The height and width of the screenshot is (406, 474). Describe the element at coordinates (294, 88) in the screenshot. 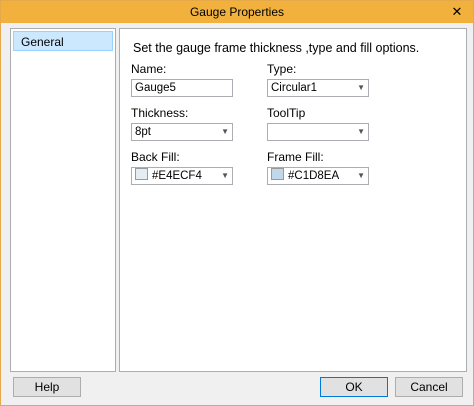

I see `type-value: Circular1` at that location.